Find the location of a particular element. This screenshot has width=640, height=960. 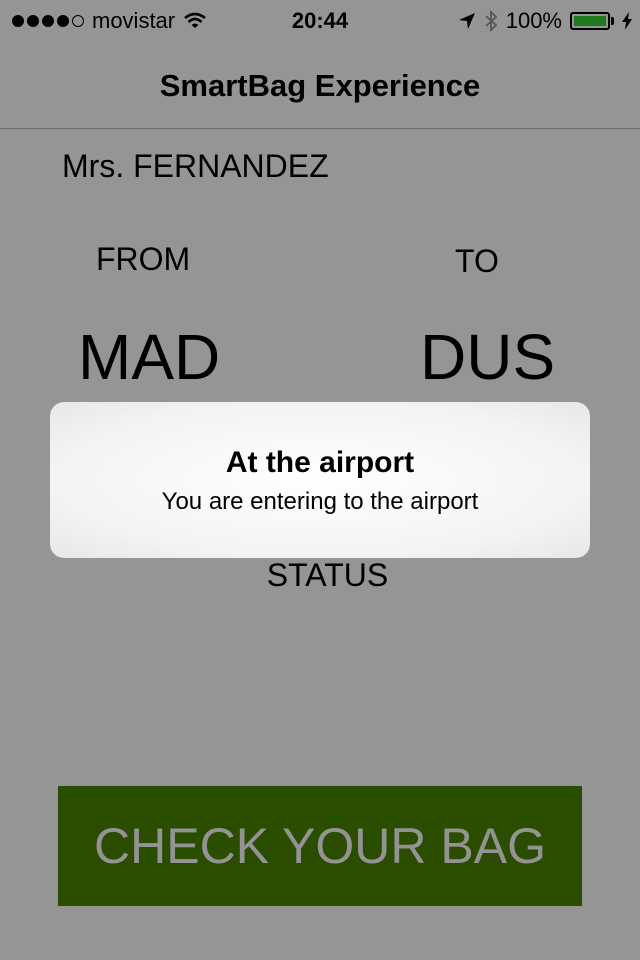

status-bar-right: 100% is located at coordinates (545, 21).